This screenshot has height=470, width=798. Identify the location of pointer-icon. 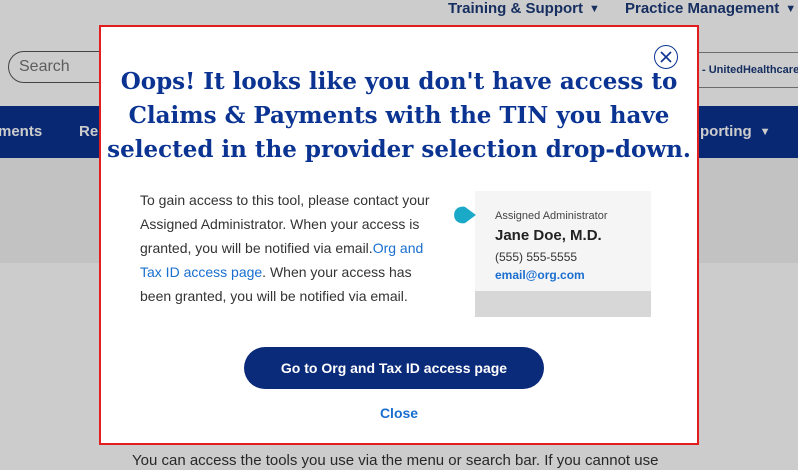
(465, 215).